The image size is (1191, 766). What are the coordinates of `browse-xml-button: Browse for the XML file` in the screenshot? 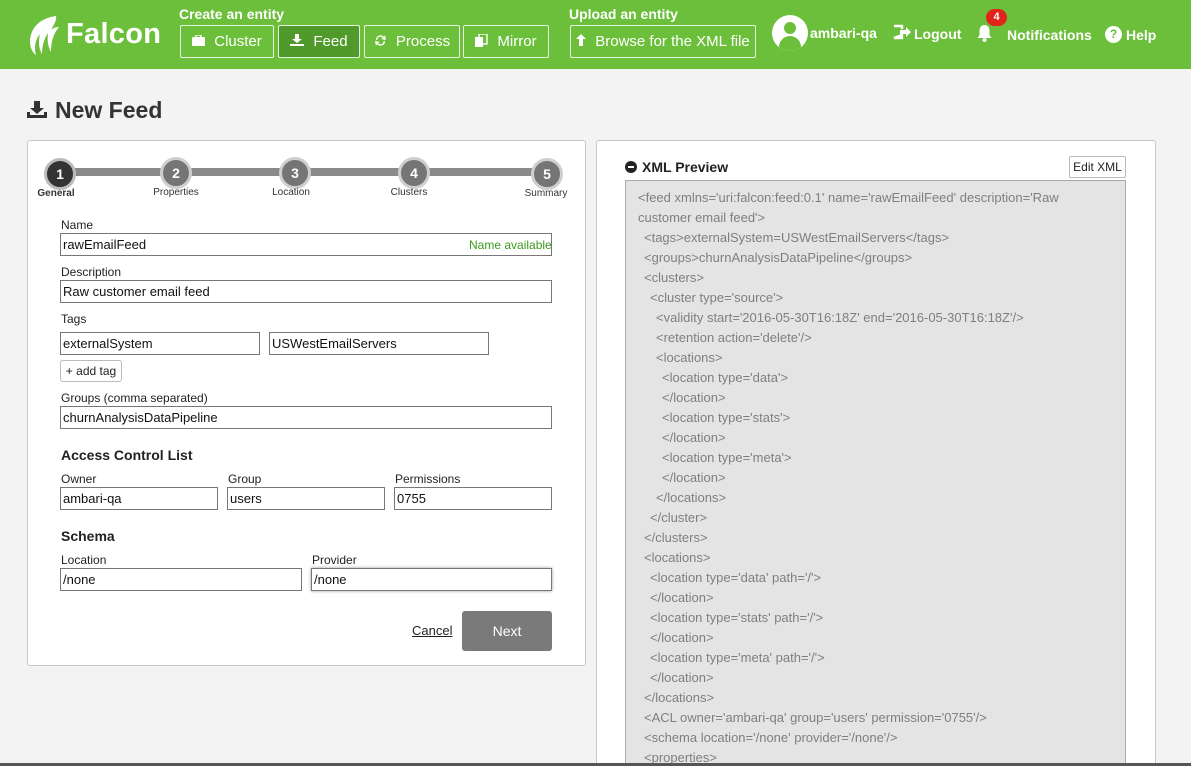 It's located at (663, 41).